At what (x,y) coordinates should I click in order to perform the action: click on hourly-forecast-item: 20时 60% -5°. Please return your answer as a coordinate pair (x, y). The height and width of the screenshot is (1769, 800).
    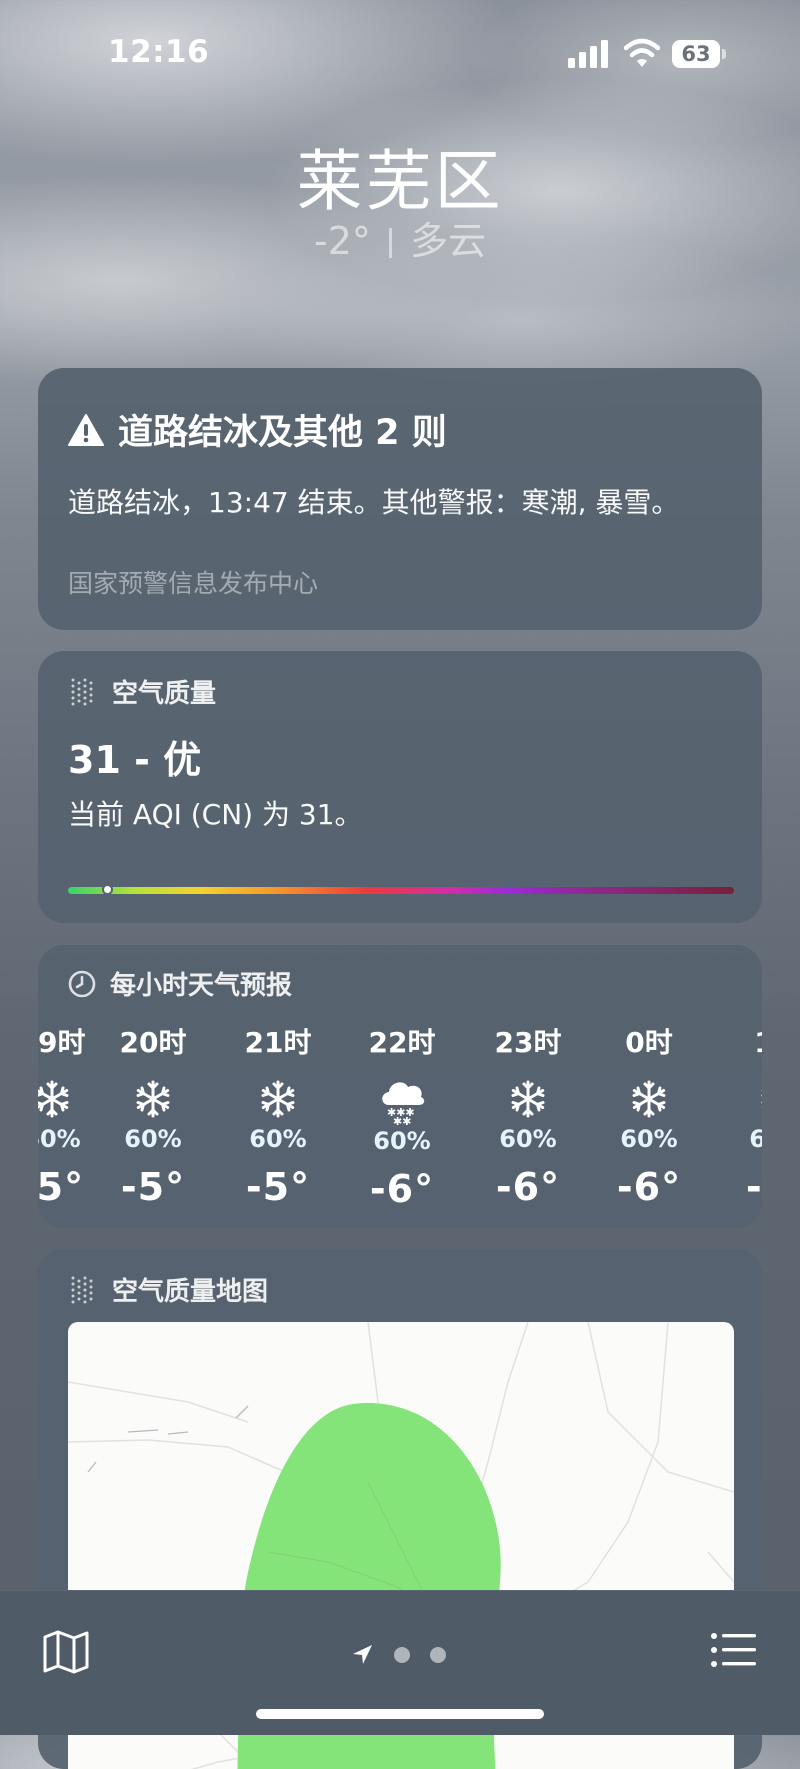
    Looking at the image, I should click on (153, 1115).